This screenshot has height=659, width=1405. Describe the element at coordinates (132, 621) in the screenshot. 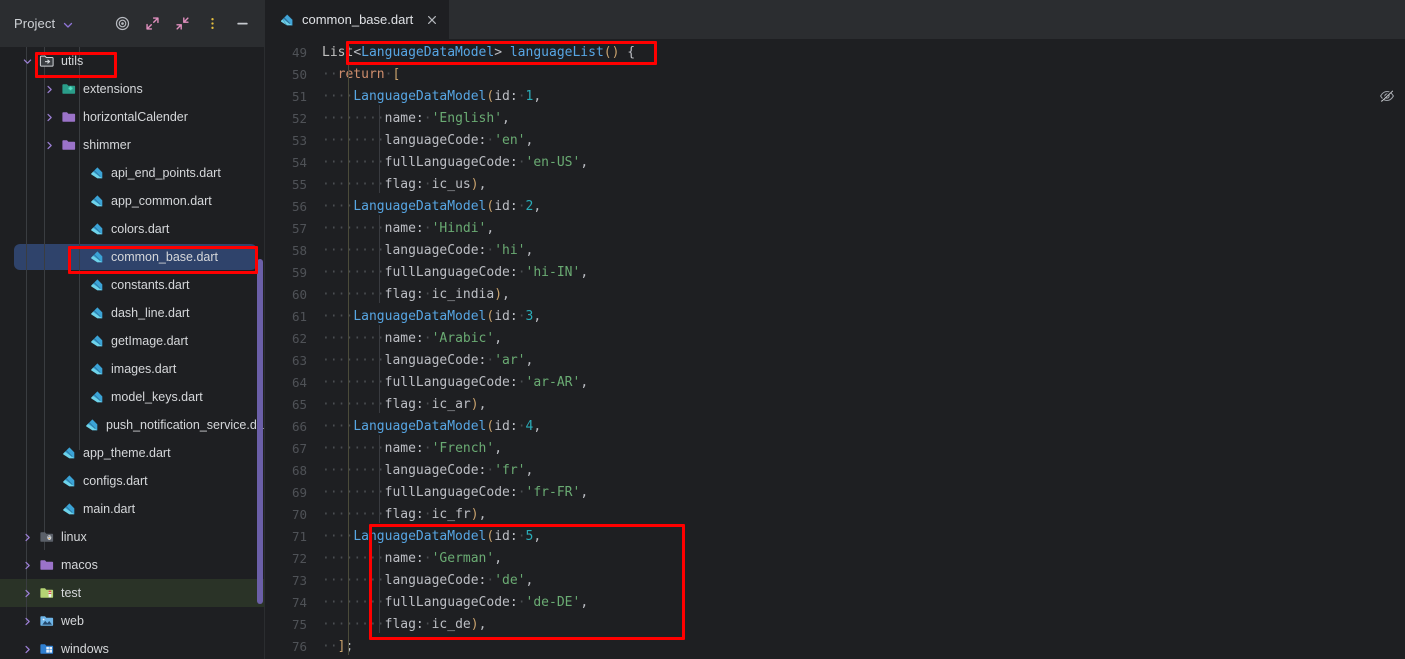

I see `tree-item-web: web` at that location.